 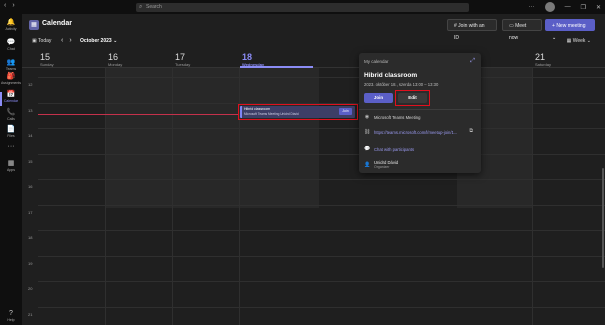 What do you see at coordinates (570, 30) in the screenshot?
I see `new-meeting-button: + New meeting ⌄` at bounding box center [570, 30].